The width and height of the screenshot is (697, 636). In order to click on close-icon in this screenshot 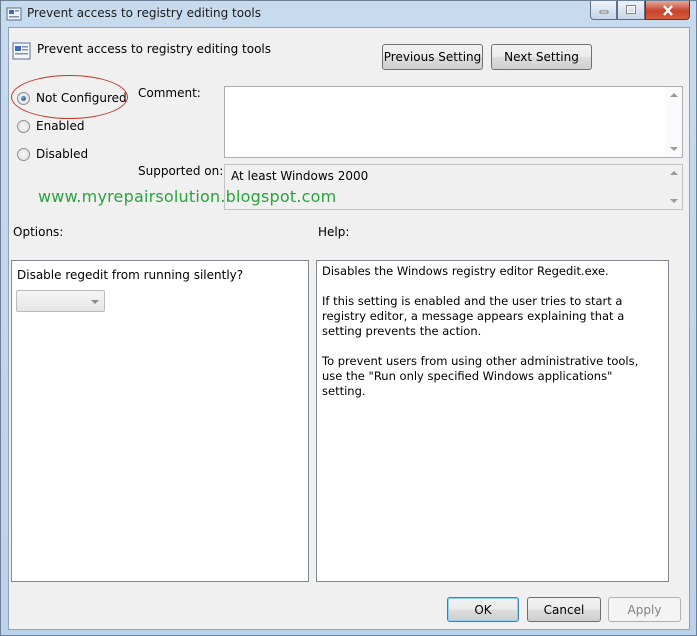, I will do `click(667, 10)`.